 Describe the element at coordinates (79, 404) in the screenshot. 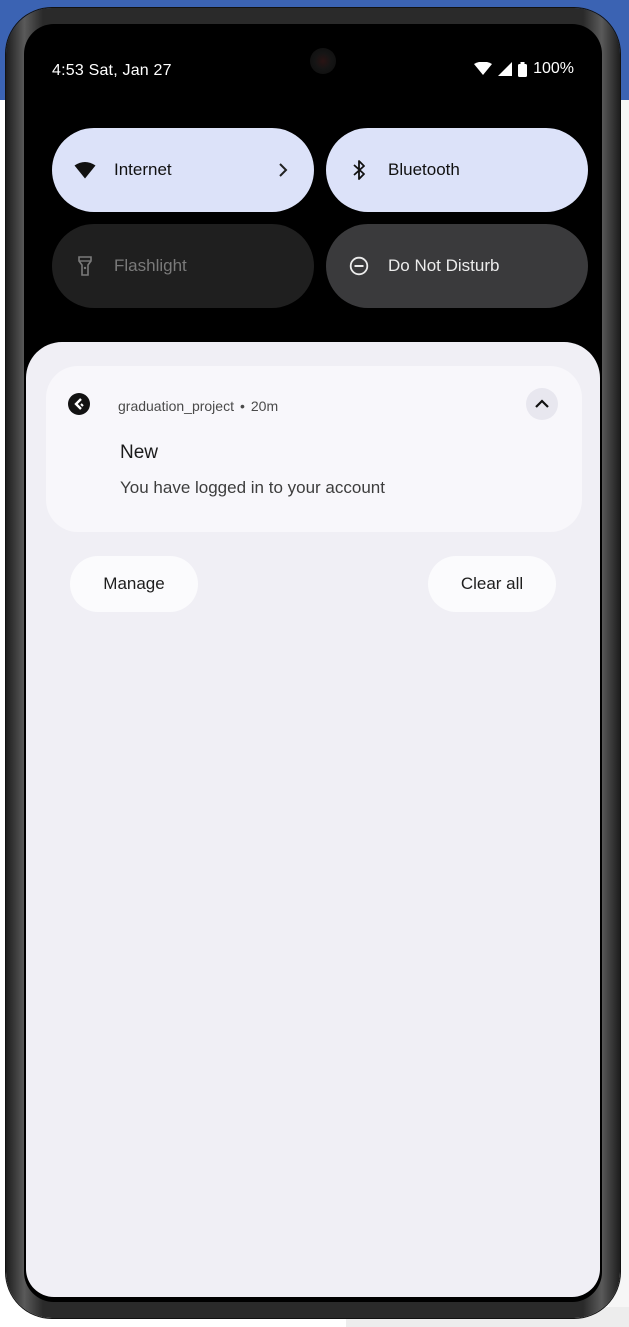

I see `app-icon` at that location.